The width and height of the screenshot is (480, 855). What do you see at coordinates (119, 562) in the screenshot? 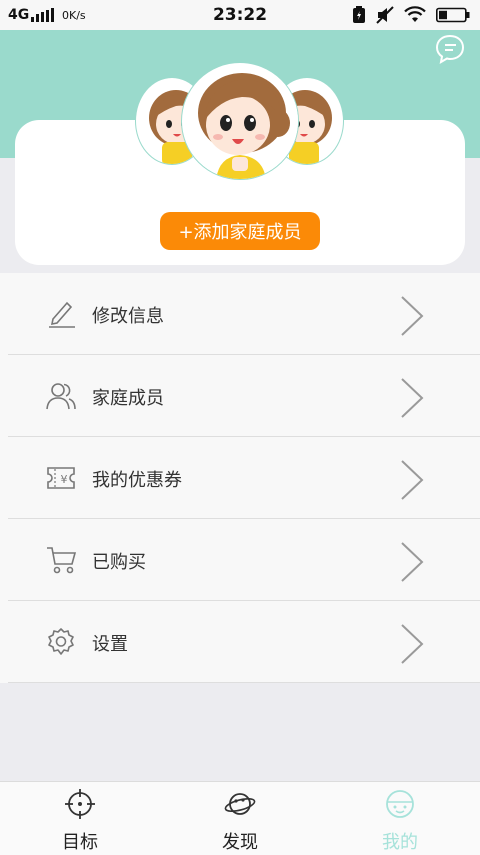
I see `menu-item-label: 已购买` at bounding box center [119, 562].